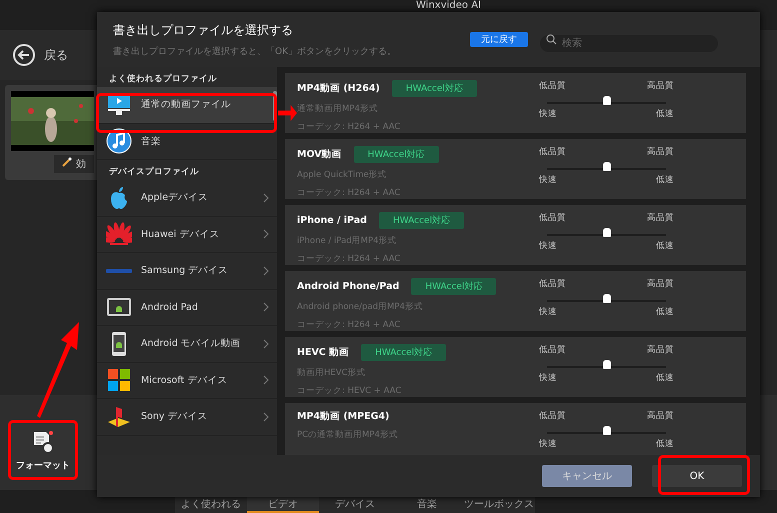 Image resolution: width=777 pixels, height=513 pixels. Describe the element at coordinates (40, 55) in the screenshot. I see `back-button: 戻る` at that location.